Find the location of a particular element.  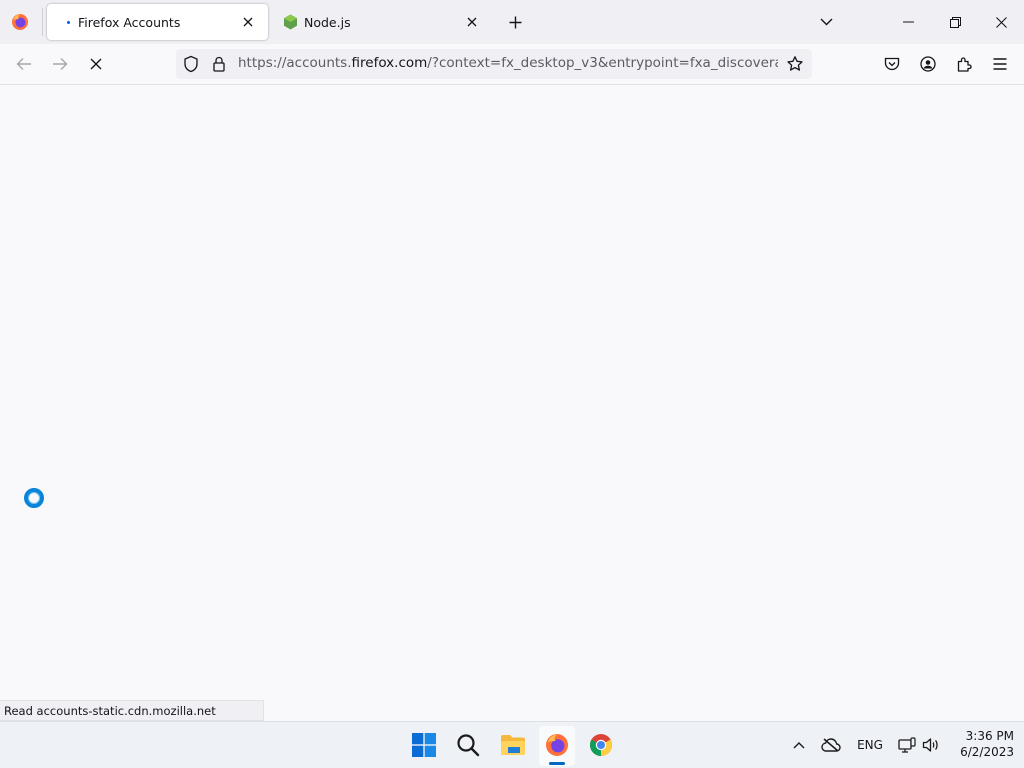

folder-icon is located at coordinates (513, 745).